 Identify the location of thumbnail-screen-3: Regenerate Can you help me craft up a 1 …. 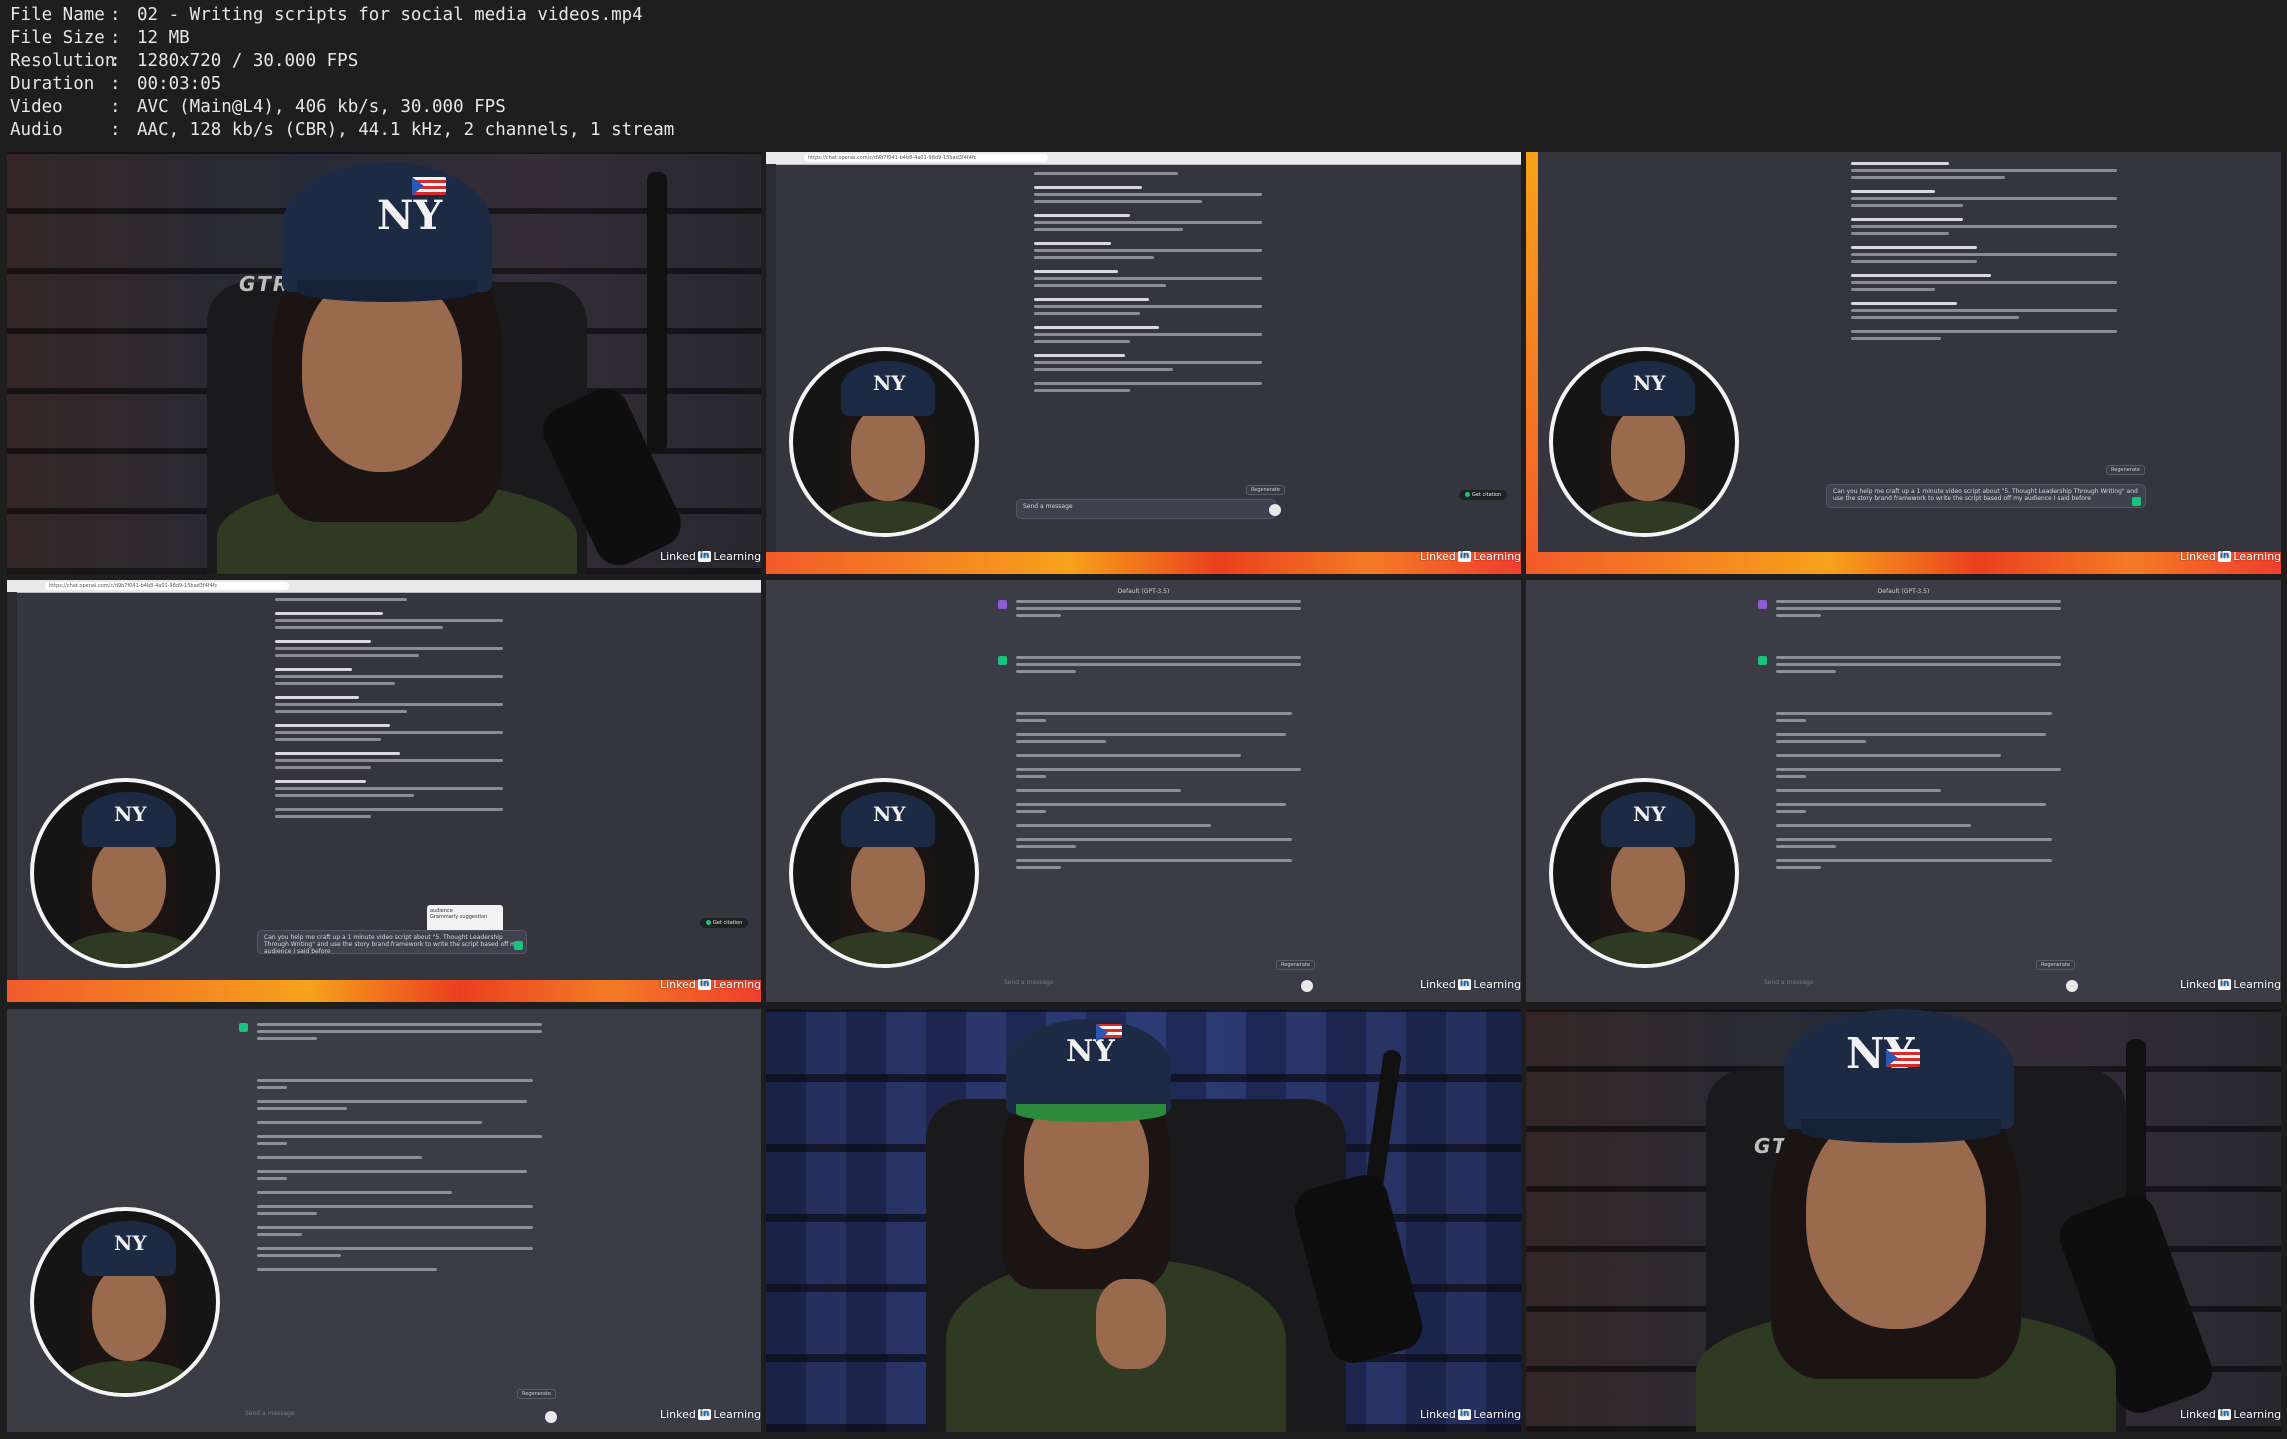
(1903, 363).